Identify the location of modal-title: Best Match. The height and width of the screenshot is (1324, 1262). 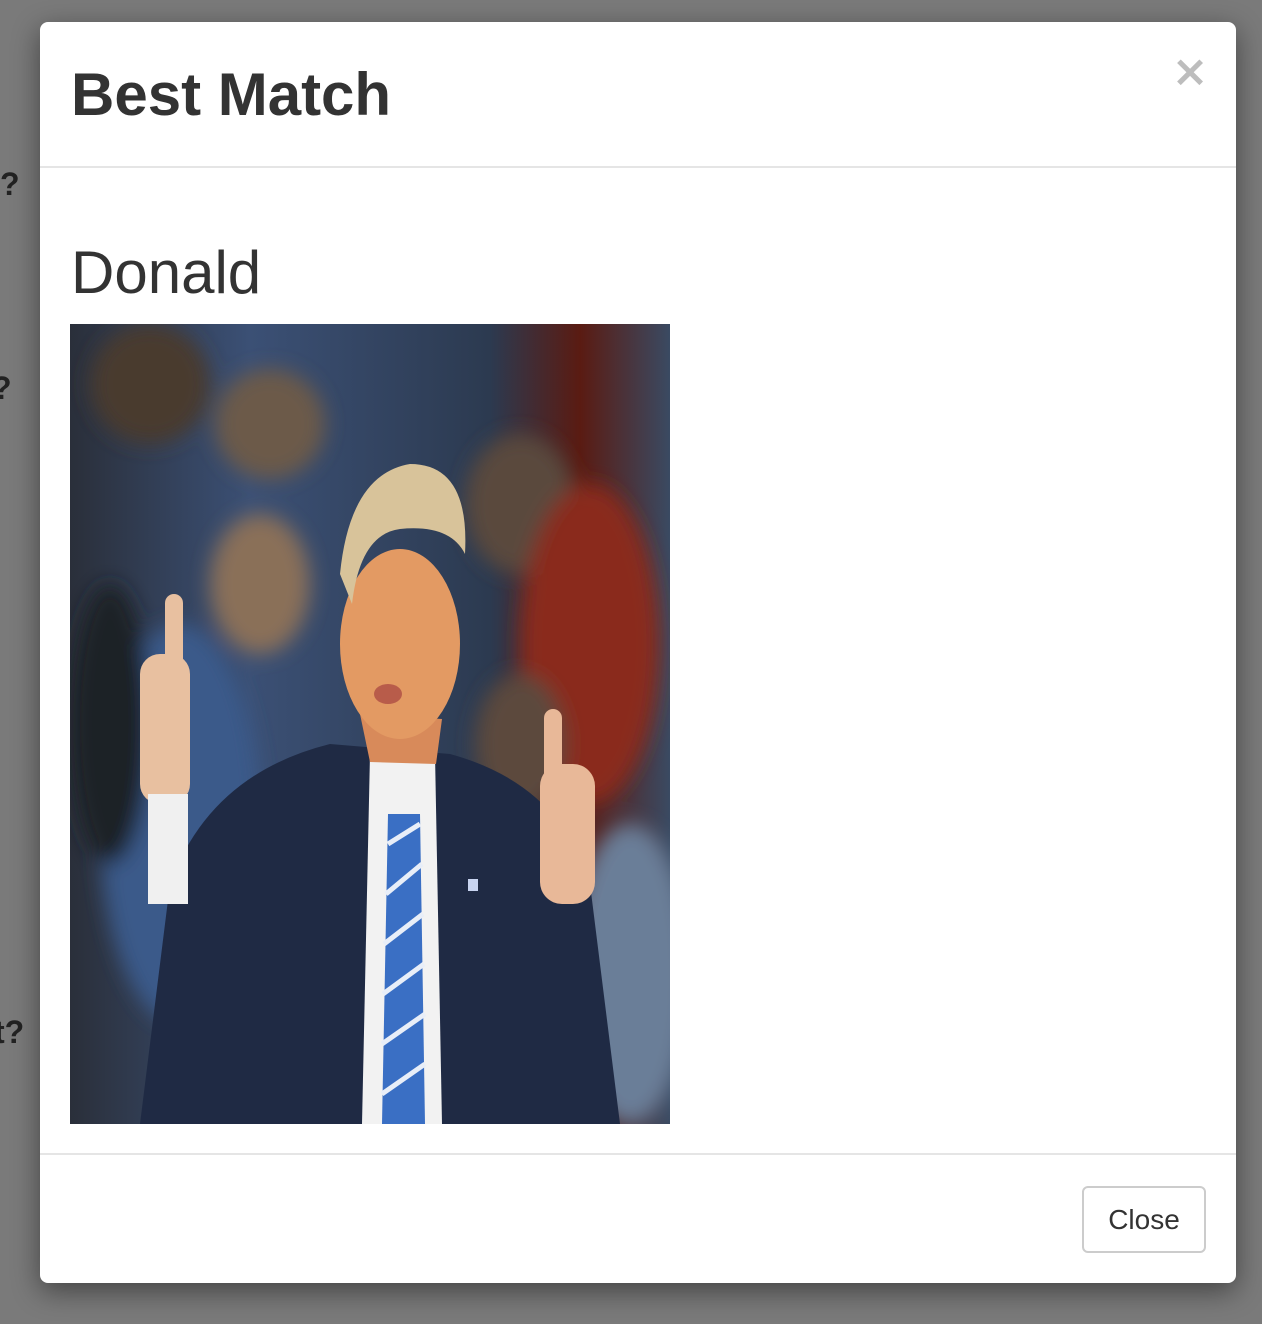
(231, 94).